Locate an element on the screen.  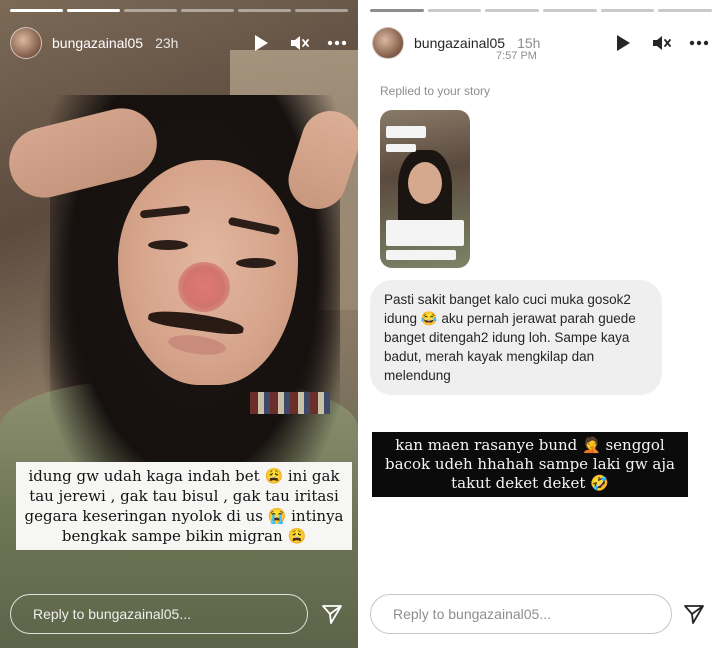
left-eye is located at coordinates (168, 245).